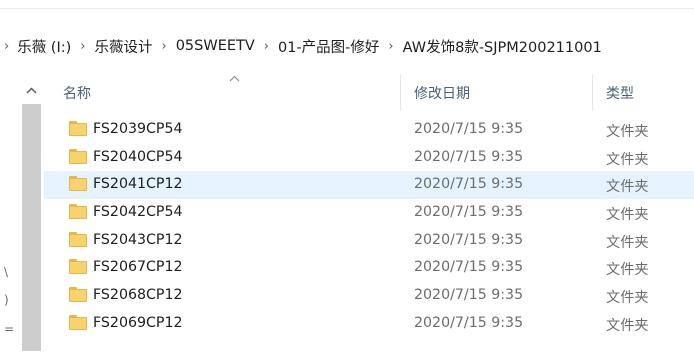 This screenshot has width=694, height=362. What do you see at coordinates (138, 295) in the screenshot?
I see `file-name: FS2068CP12` at bounding box center [138, 295].